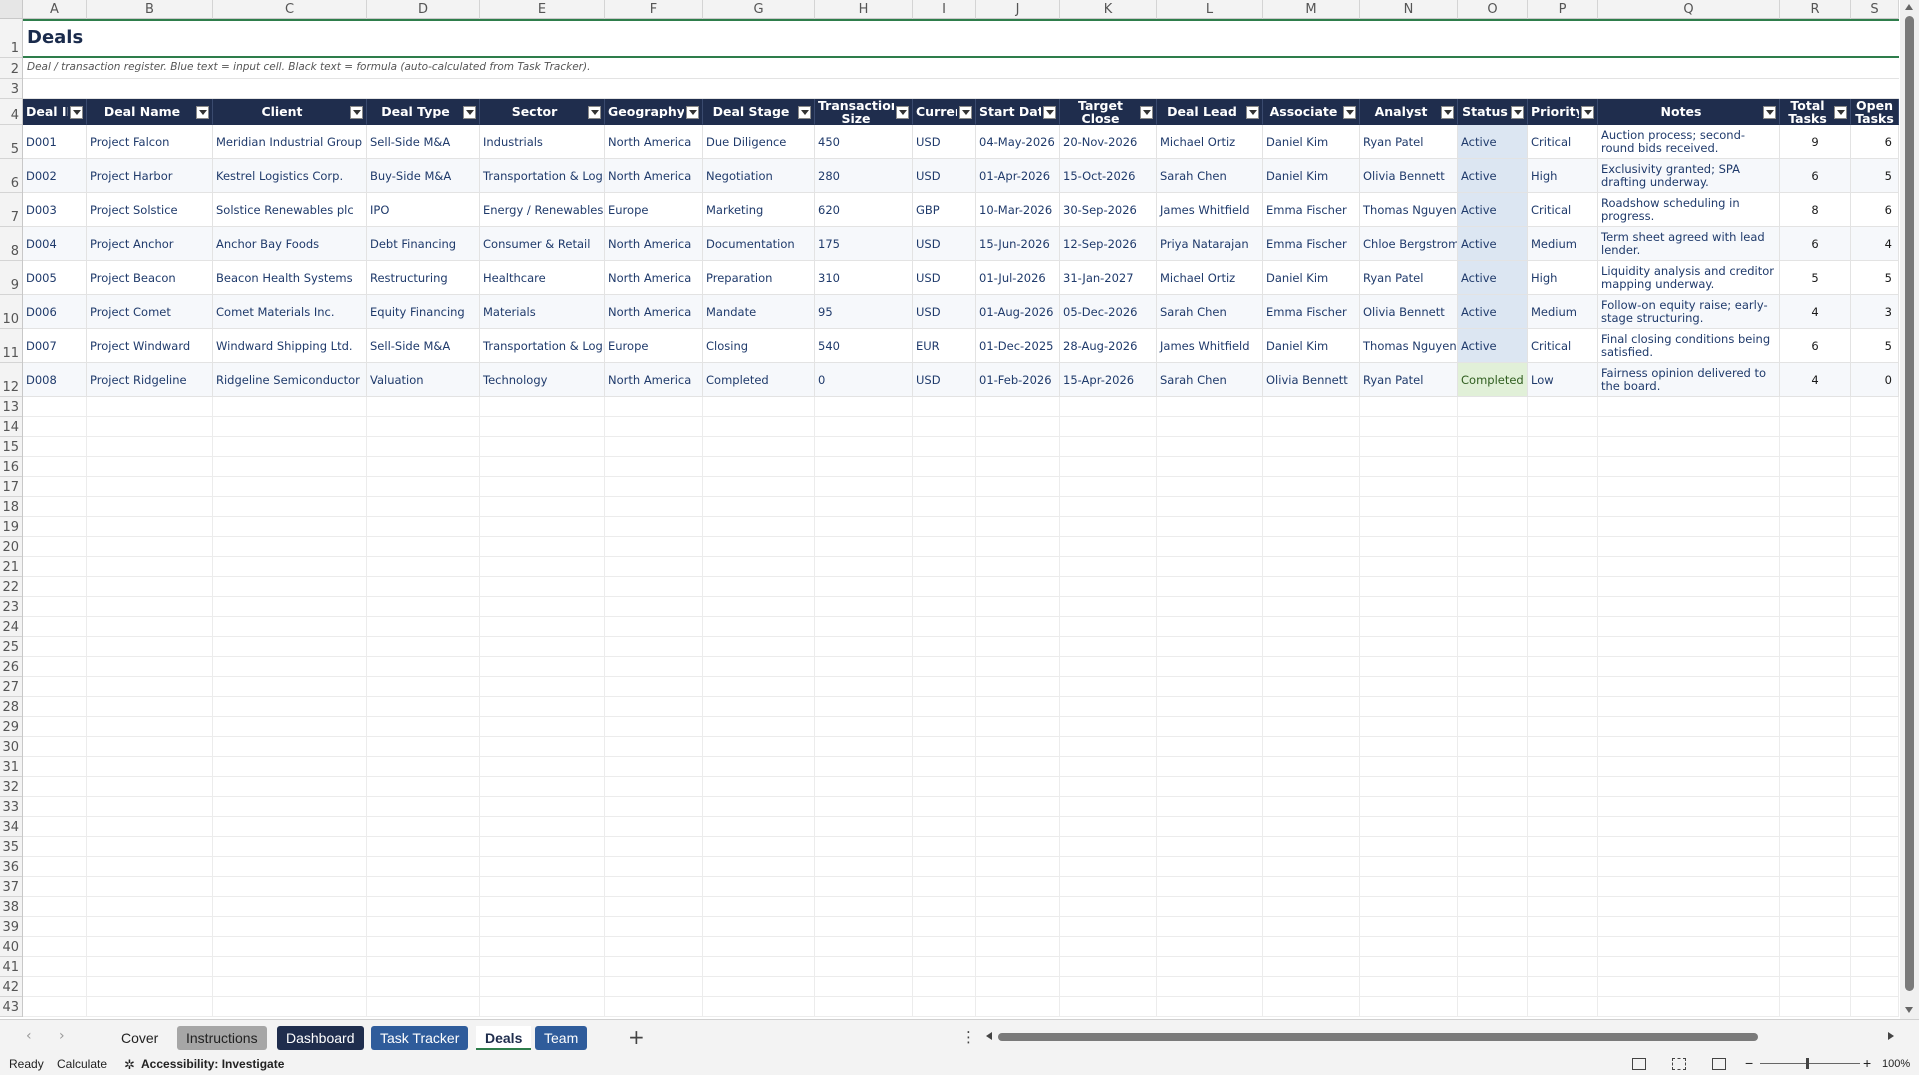 The height and width of the screenshot is (1075, 1919). Describe the element at coordinates (1378, 1037) in the screenshot. I see `horizontal-scroll-thumb` at that location.